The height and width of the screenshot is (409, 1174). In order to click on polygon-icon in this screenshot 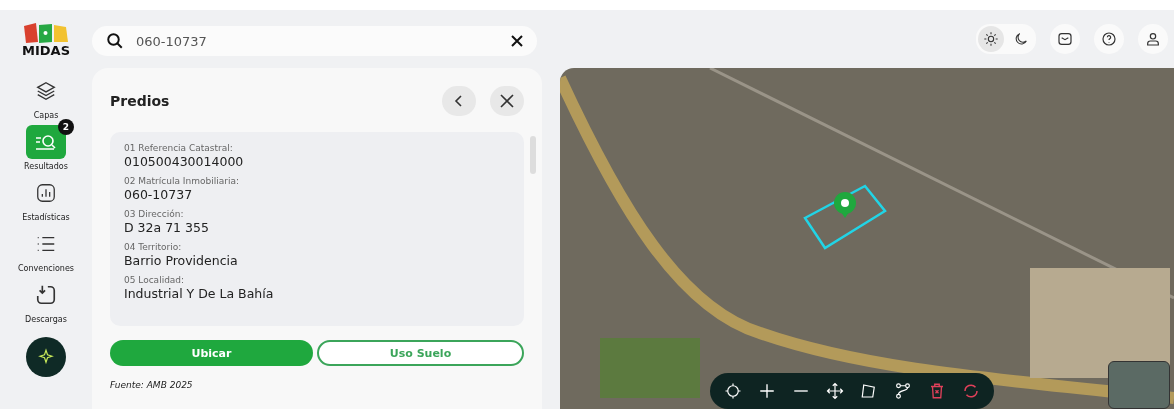, I will do `click(869, 391)`.